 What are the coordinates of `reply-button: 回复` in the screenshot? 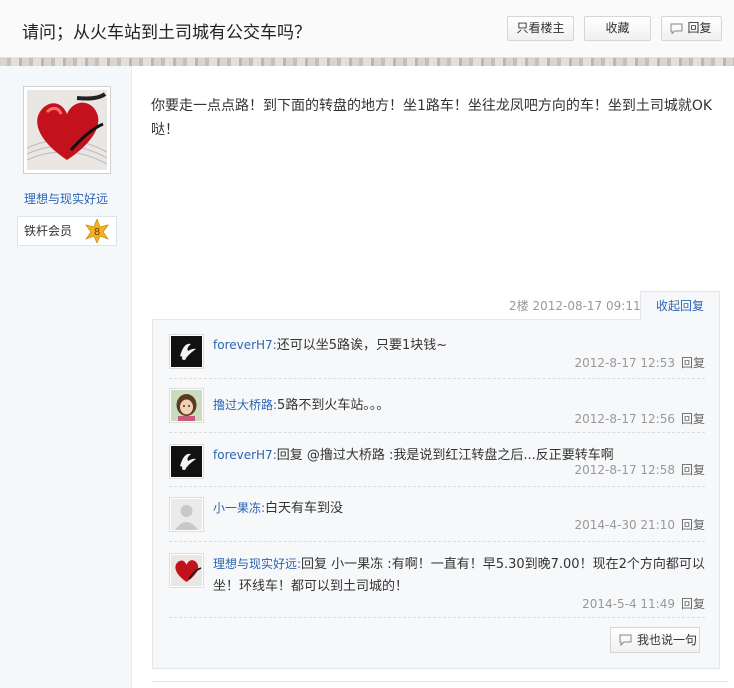 It's located at (691, 28).